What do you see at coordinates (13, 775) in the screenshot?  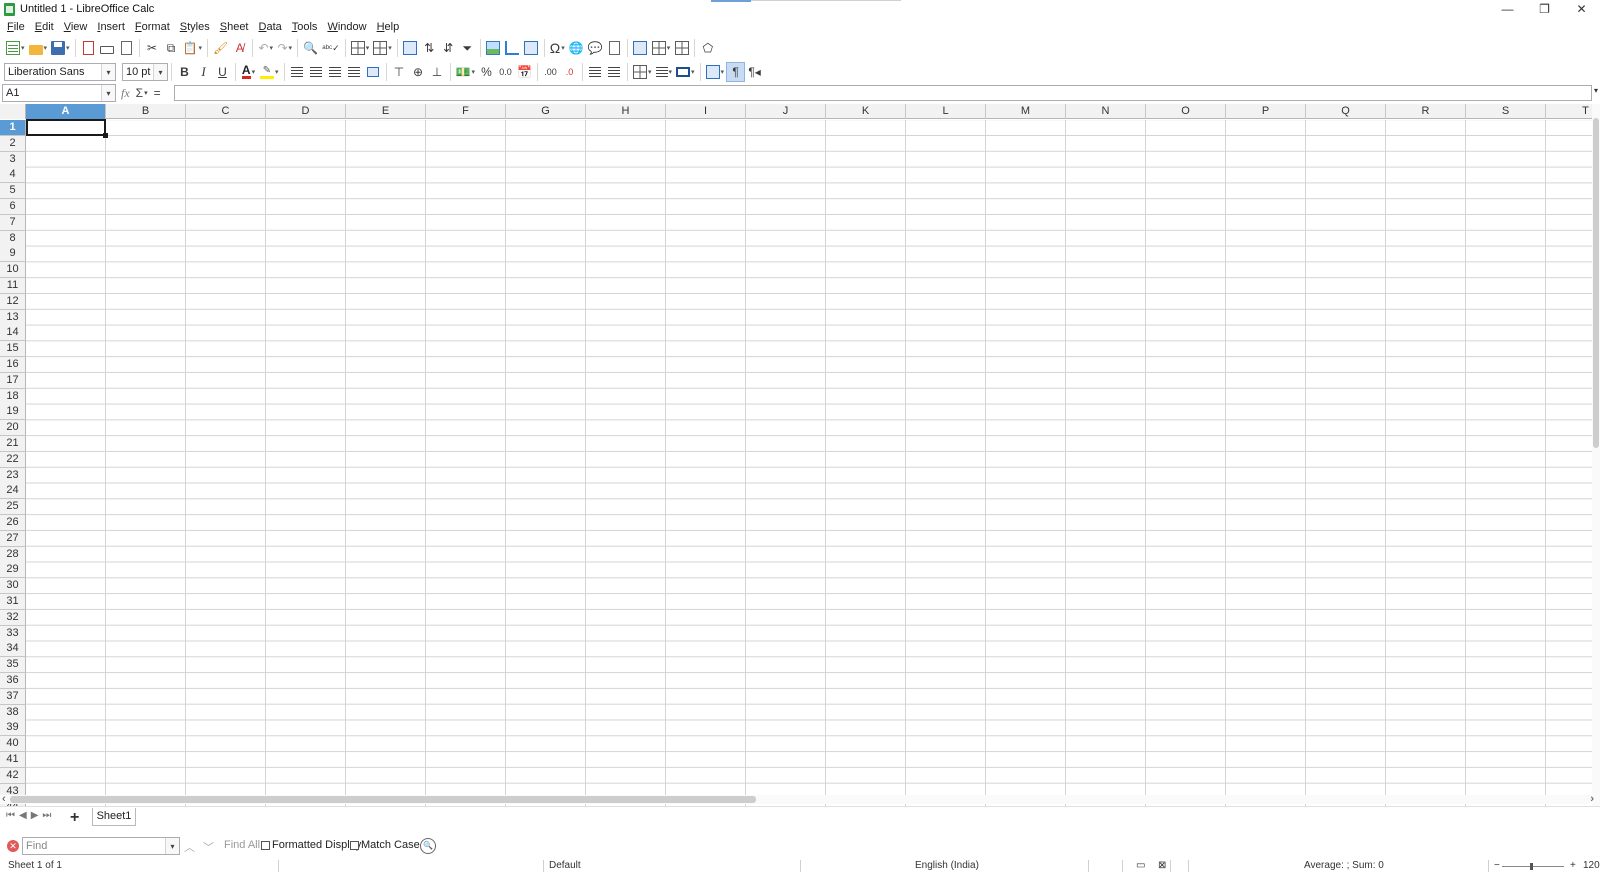 I see `row-header: 42` at bounding box center [13, 775].